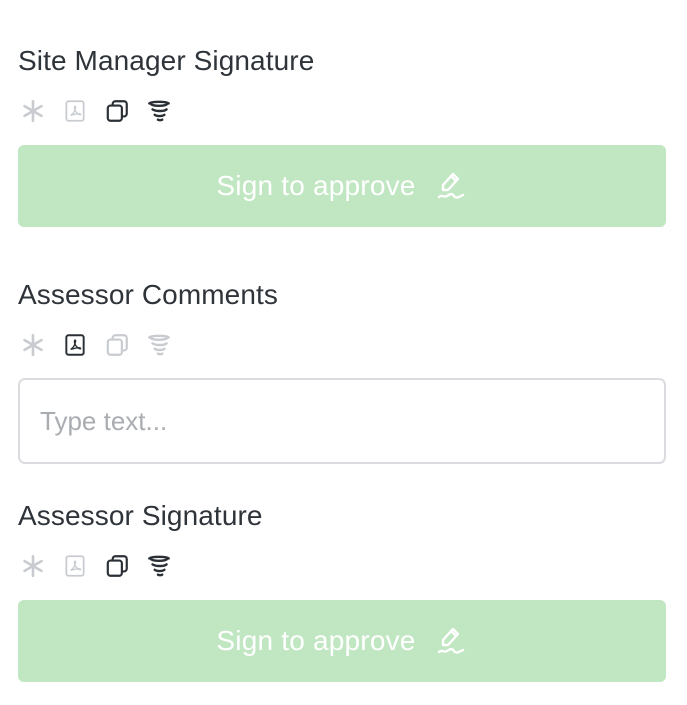 The image size is (687, 705). I want to click on field-label: Assessor Signature, so click(140, 515).